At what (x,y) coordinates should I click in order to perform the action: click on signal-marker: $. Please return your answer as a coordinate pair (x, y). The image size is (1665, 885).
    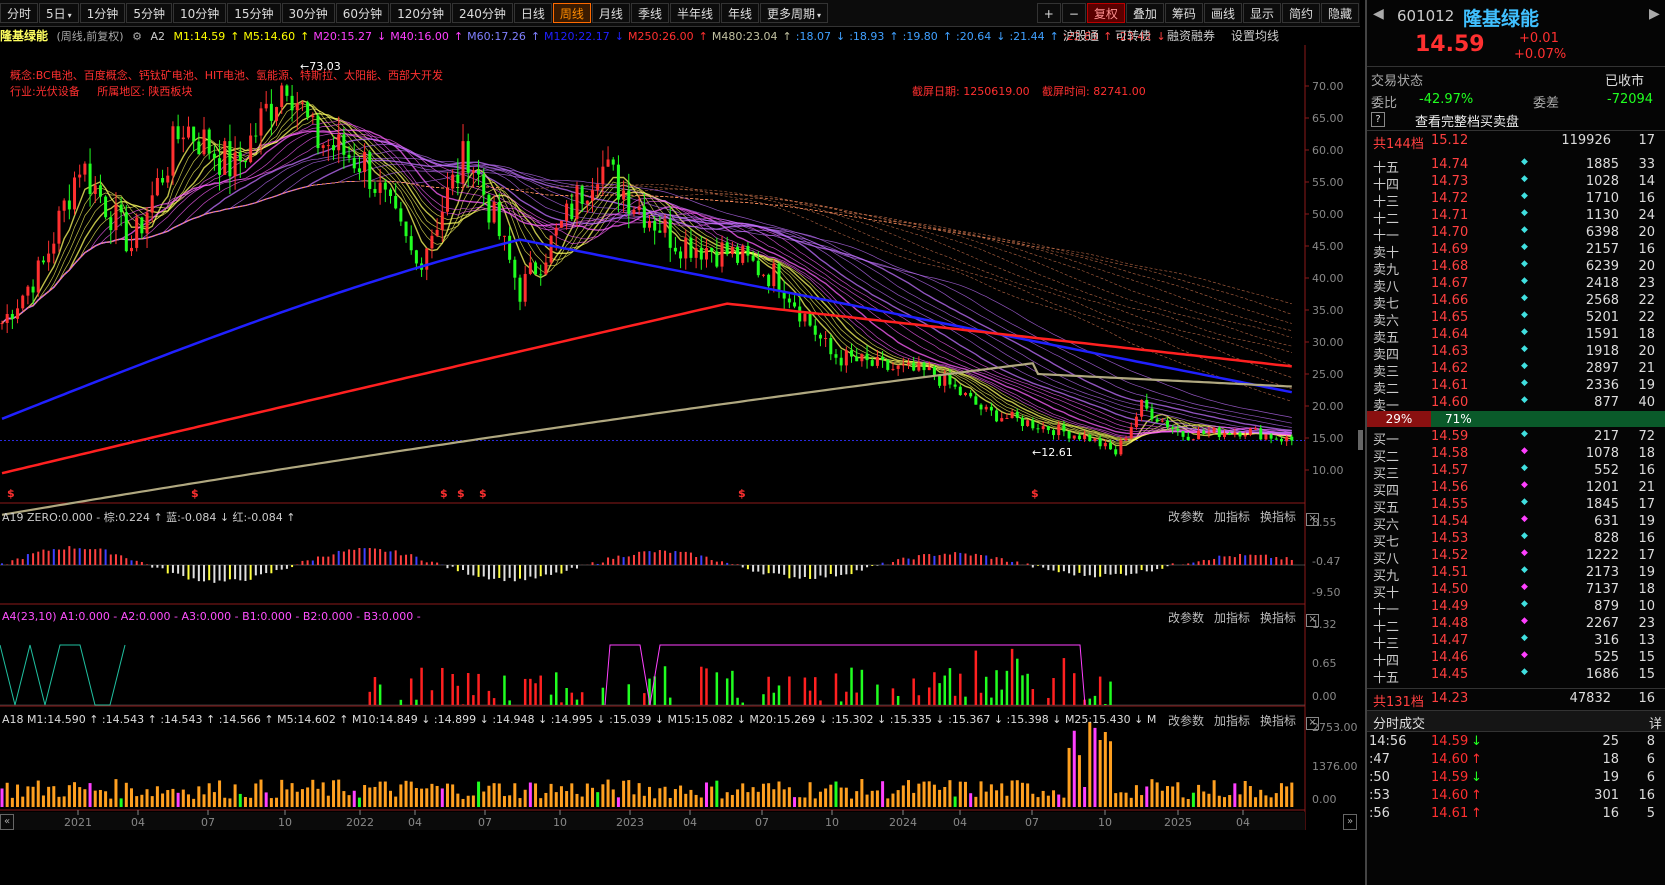
    Looking at the image, I should click on (742, 493).